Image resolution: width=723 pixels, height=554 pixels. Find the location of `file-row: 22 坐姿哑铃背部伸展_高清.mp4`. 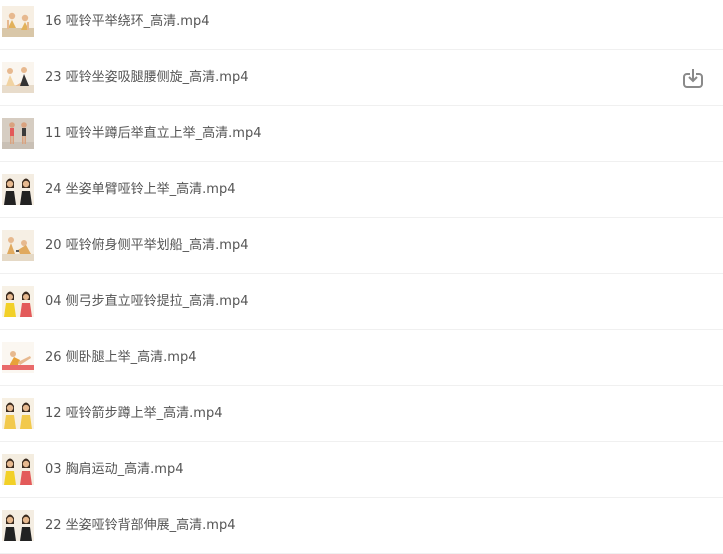

file-row: 22 坐姿哑铃背部伸展_高清.mp4 is located at coordinates (361, 526).